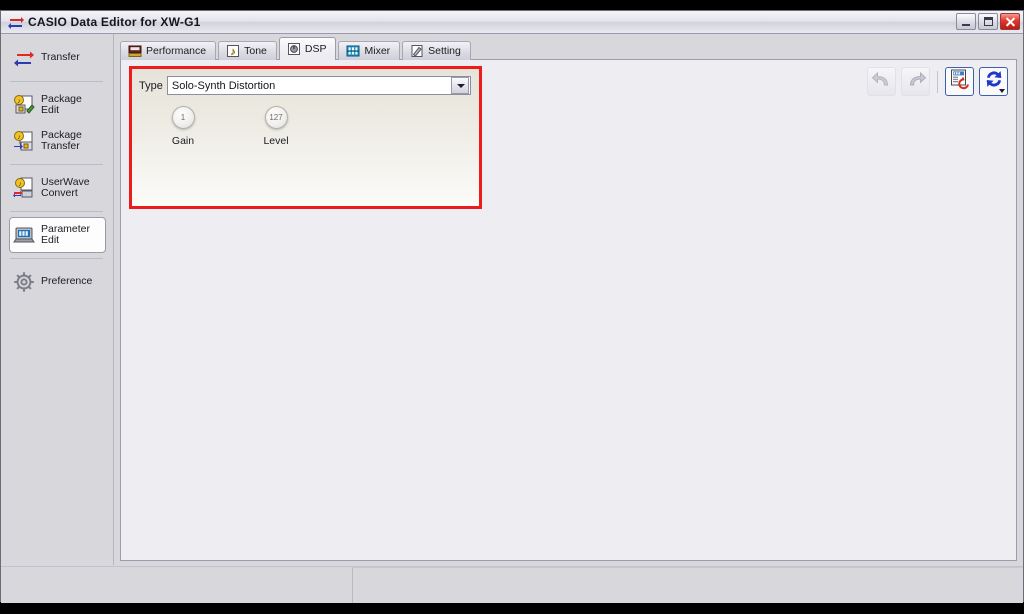  I want to click on toolbar-separator, so click(937, 81).